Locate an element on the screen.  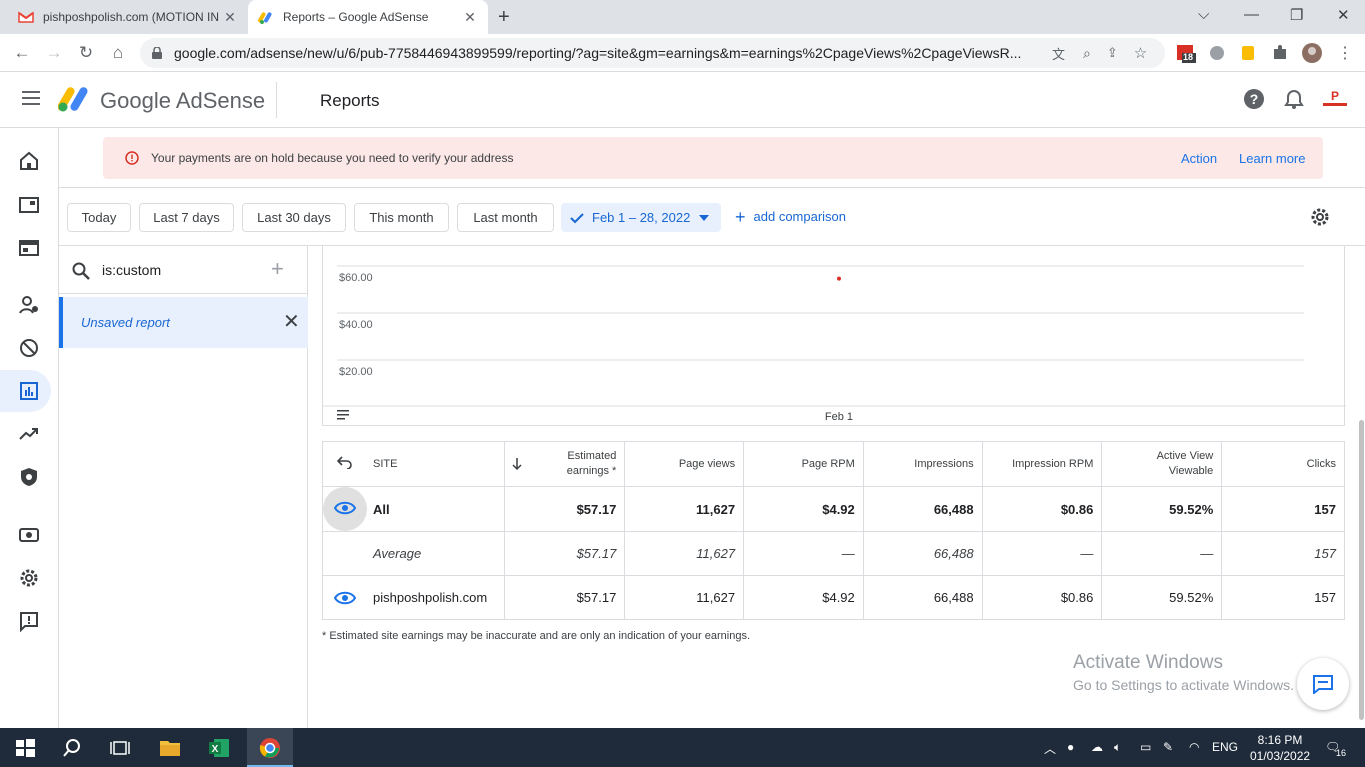
profile-avatar is located at coordinates (1312, 53).